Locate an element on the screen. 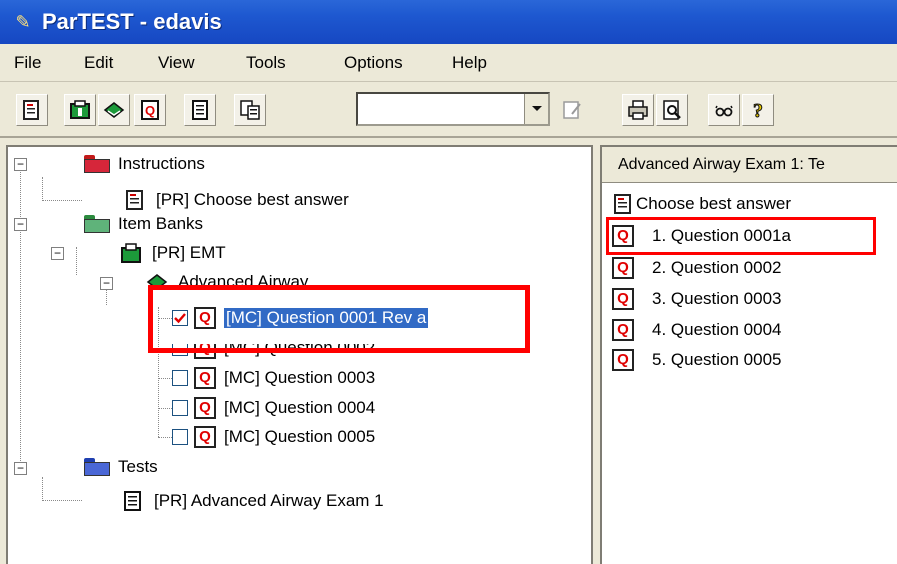 This screenshot has width=897, height=564. menu-file: File is located at coordinates (27, 63).